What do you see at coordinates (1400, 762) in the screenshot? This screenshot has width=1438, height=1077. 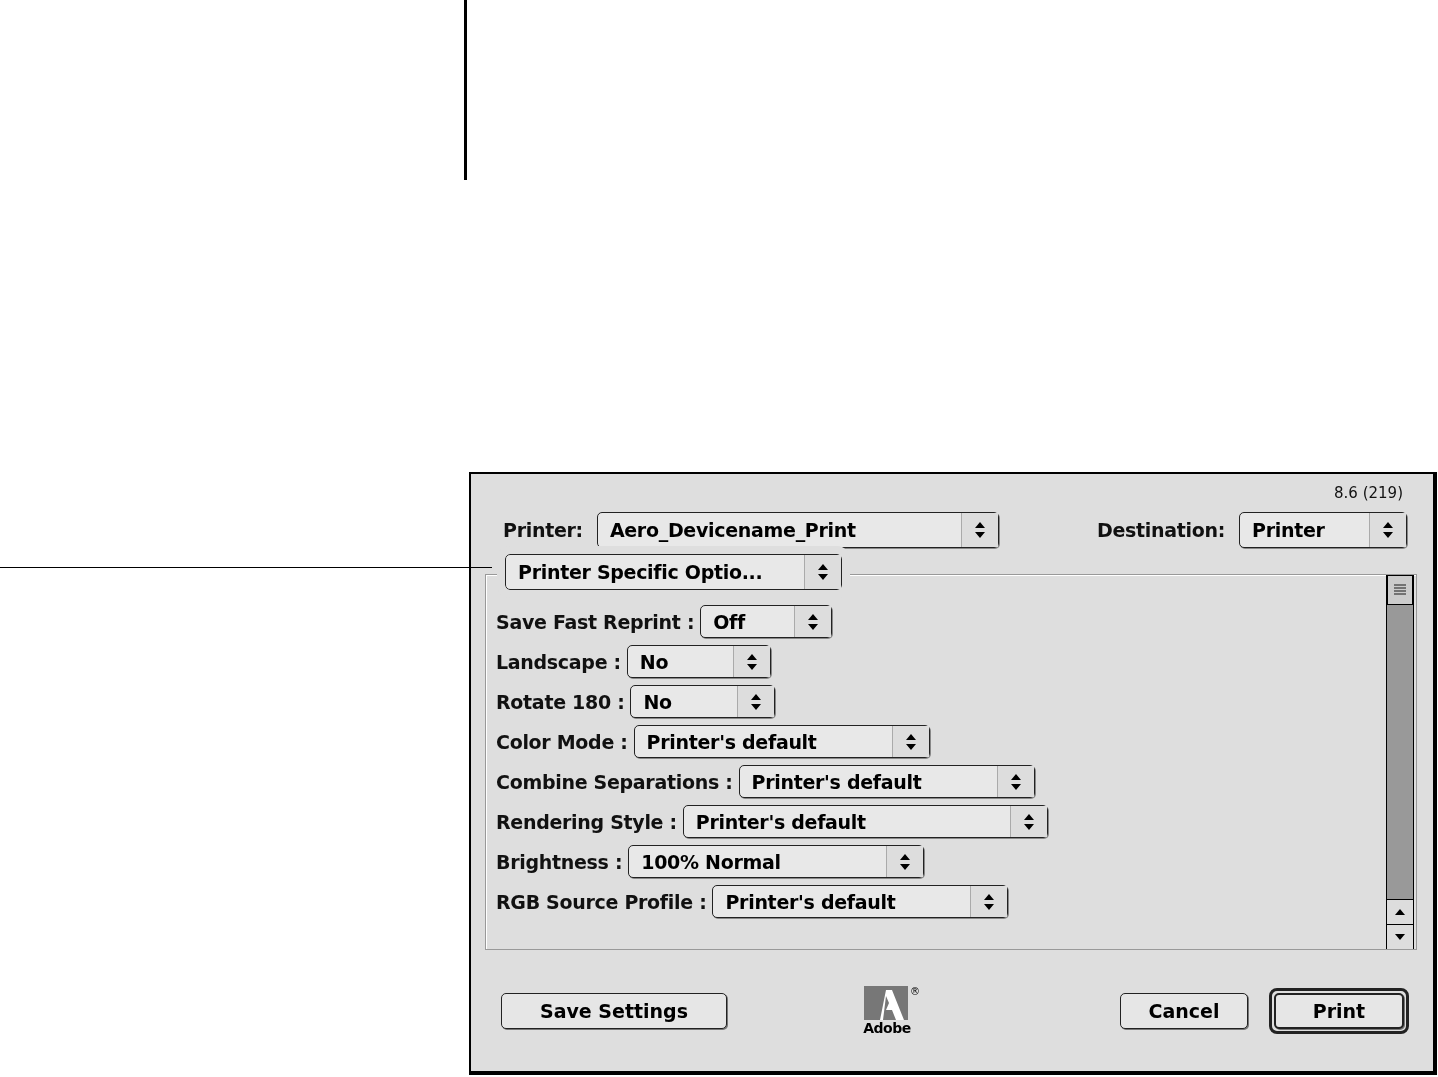 I see `scrollbar` at bounding box center [1400, 762].